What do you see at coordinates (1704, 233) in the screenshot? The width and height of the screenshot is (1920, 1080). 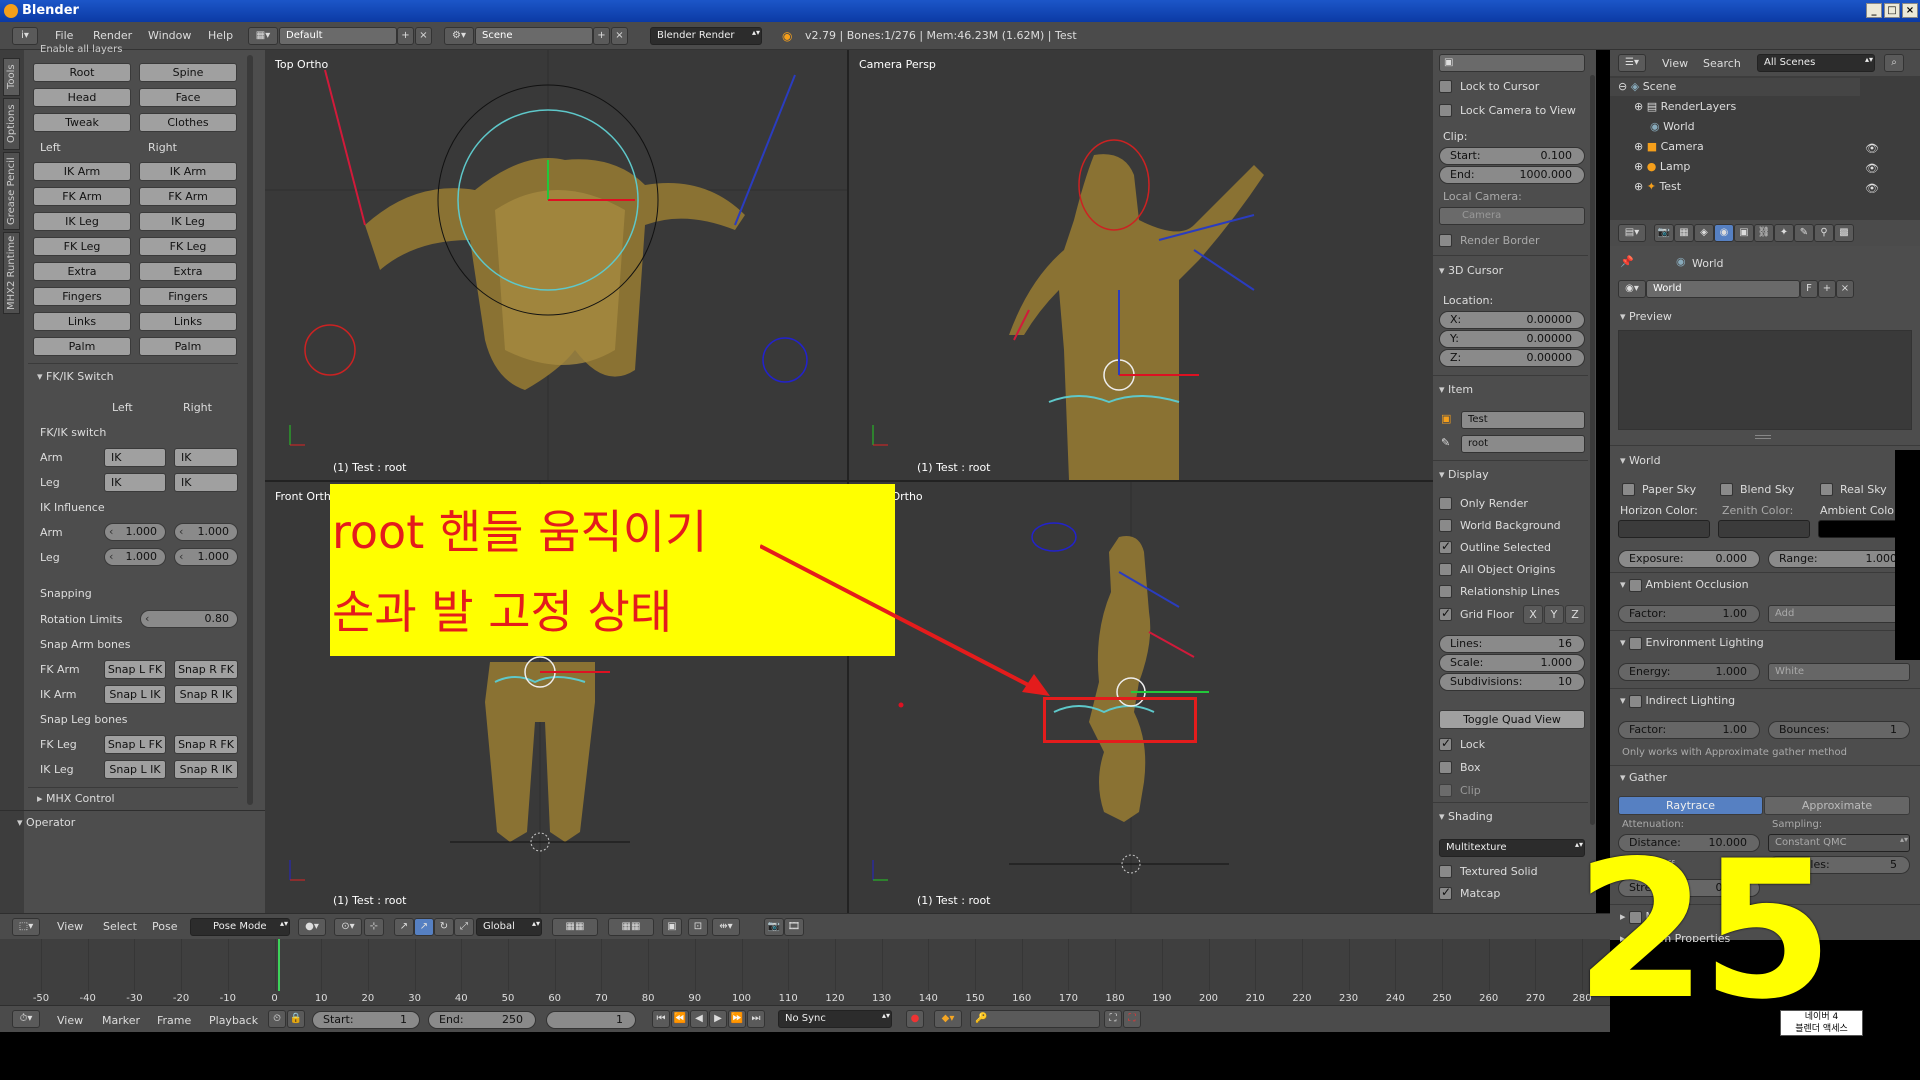 I see `scene-tab-icon: ◈` at bounding box center [1704, 233].